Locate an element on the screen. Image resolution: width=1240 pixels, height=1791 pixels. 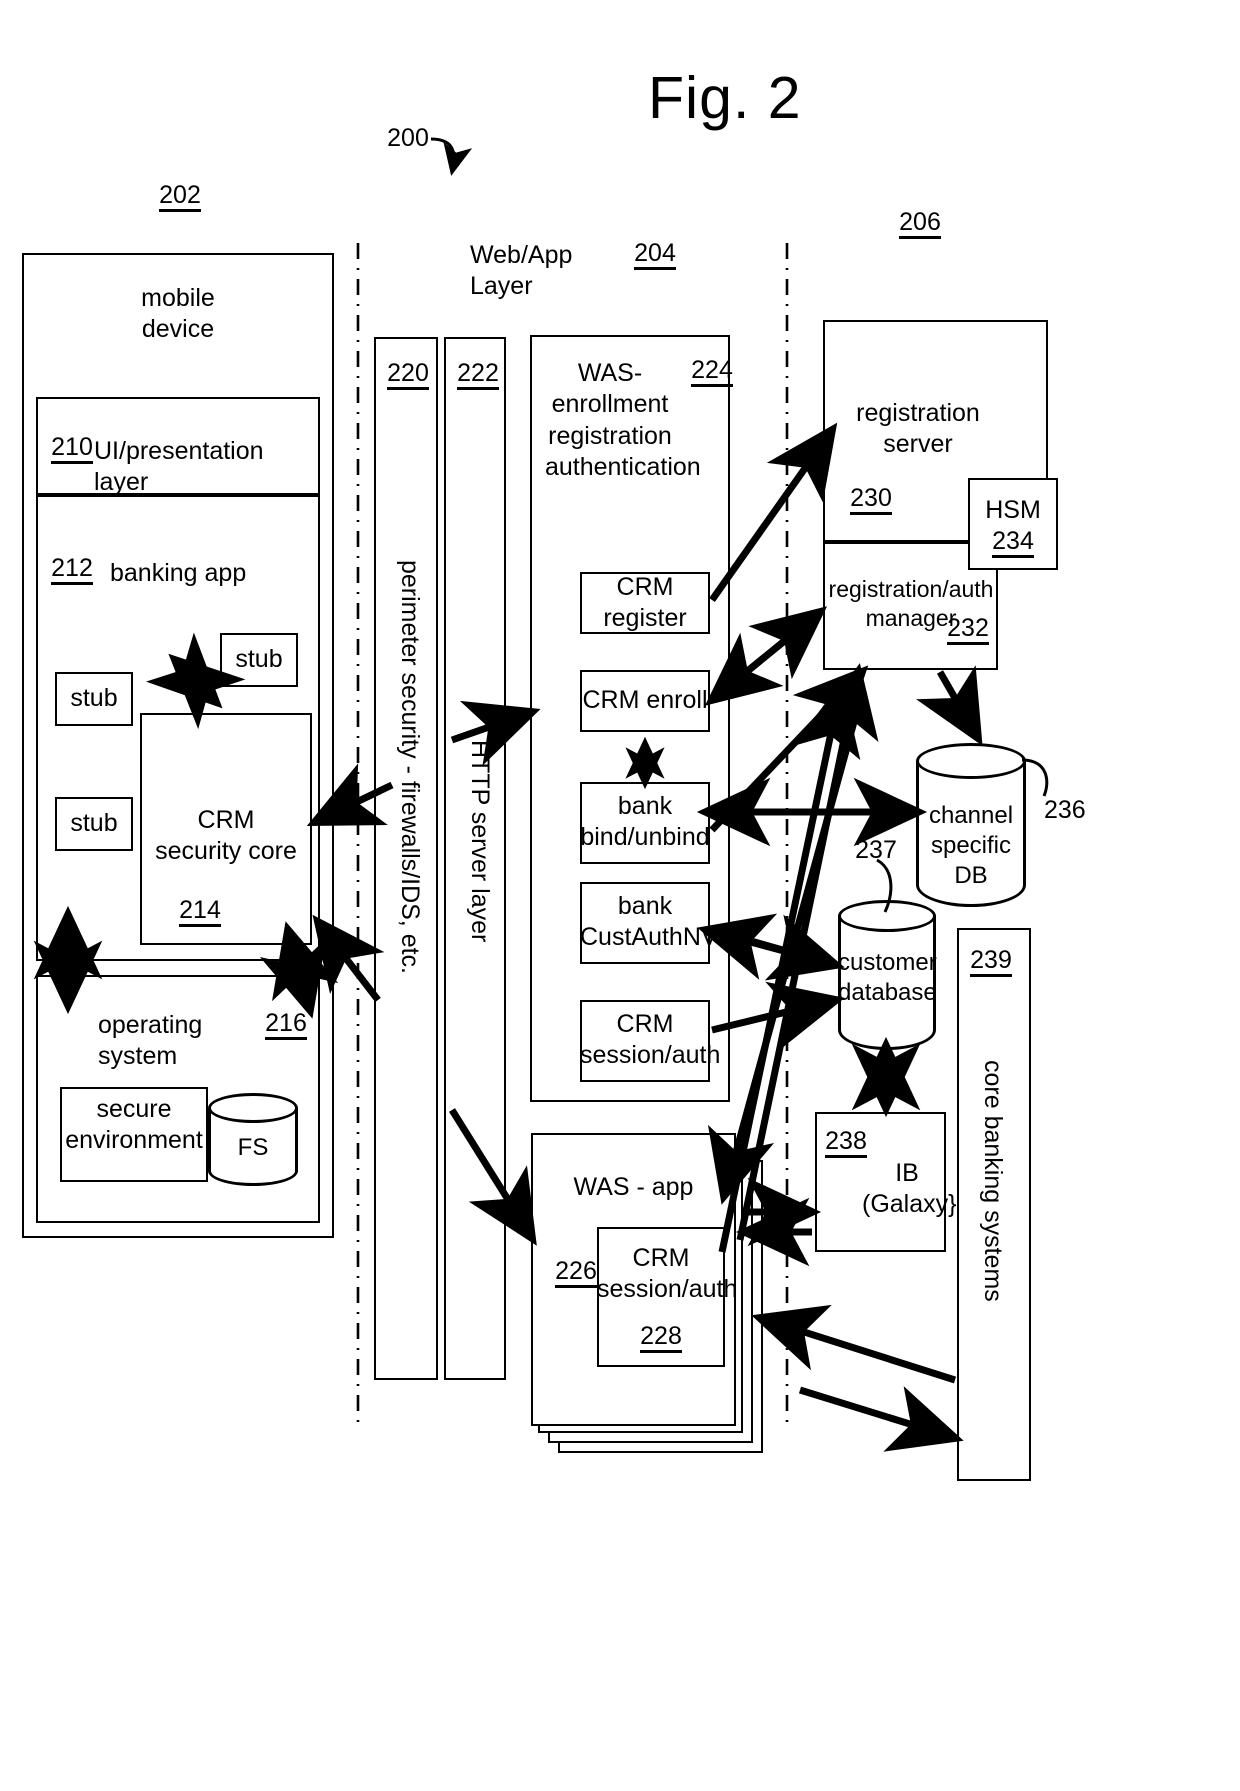
web-app-layer-ref: 204 is located at coordinates (655, 255).